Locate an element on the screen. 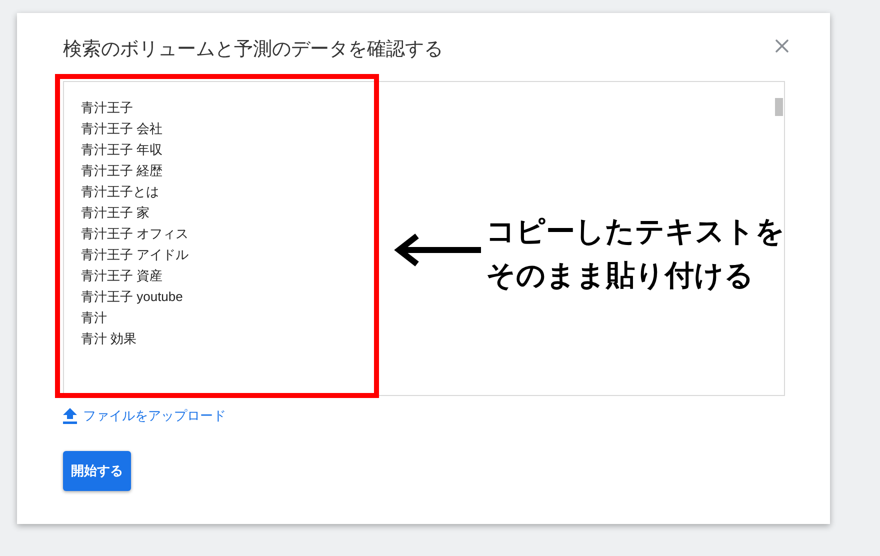  upload-link: ファイルをアップロード is located at coordinates (144, 416).